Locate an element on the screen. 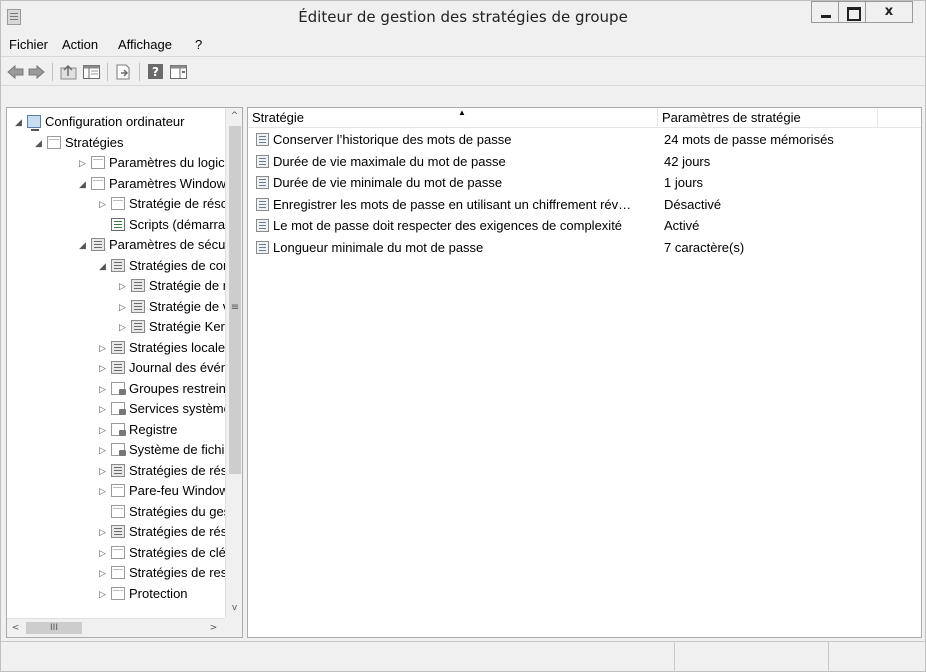  menu-help: ? is located at coordinates (198, 45).